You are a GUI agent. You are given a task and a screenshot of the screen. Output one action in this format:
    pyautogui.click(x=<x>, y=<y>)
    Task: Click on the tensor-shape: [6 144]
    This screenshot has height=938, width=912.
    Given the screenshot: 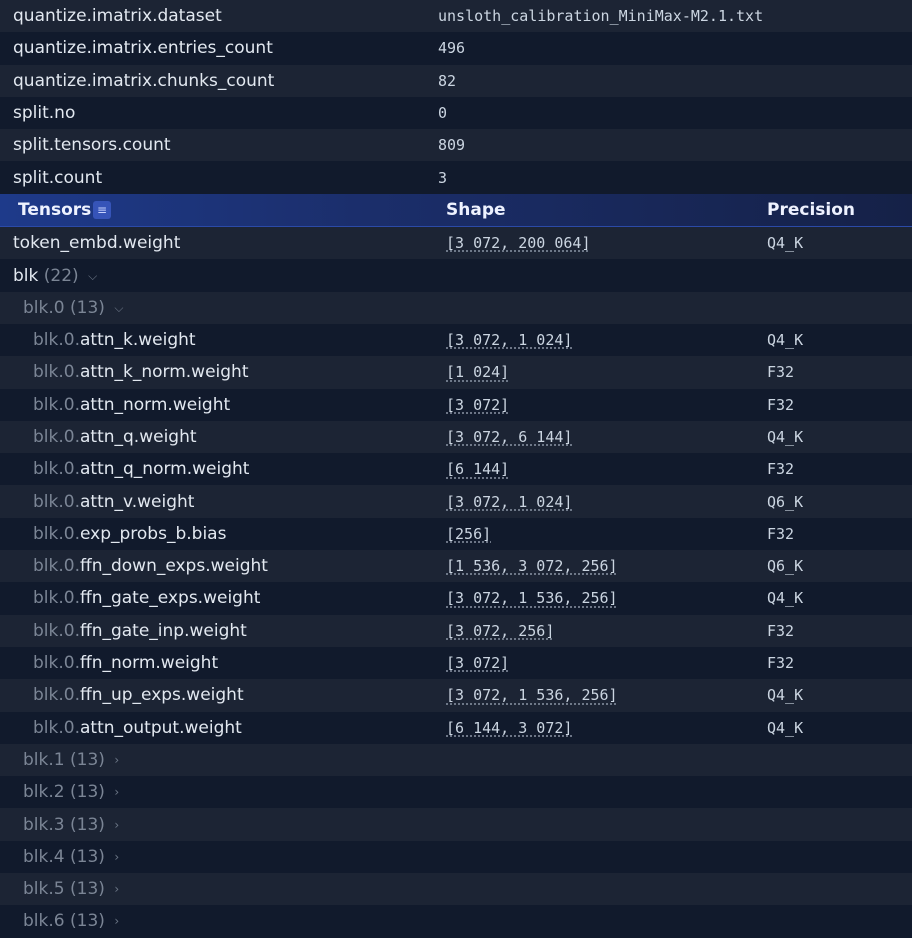 What is the action you would take?
    pyautogui.click(x=477, y=469)
    